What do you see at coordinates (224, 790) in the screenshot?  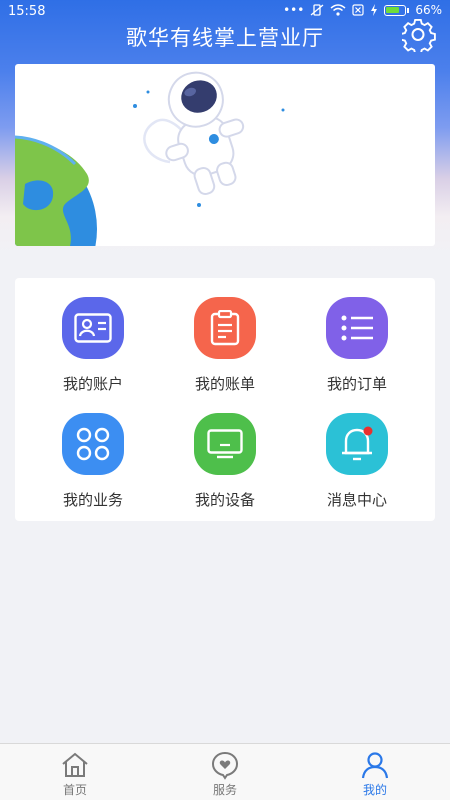 I see `tab-label: 服务` at bounding box center [224, 790].